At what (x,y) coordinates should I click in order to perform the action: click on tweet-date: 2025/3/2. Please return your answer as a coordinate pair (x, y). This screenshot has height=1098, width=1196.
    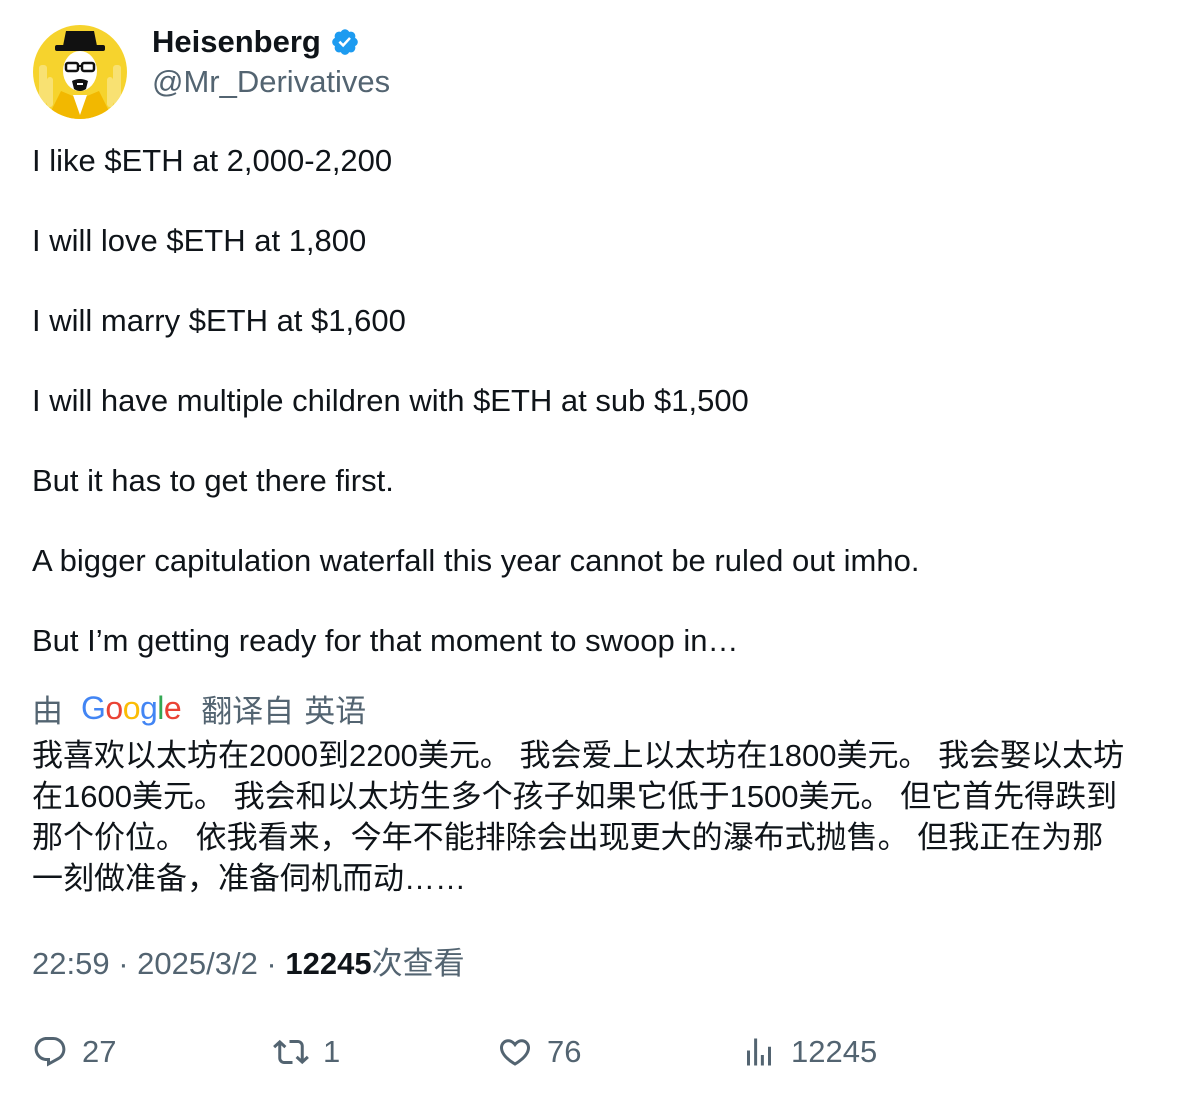
    Looking at the image, I should click on (197, 963).